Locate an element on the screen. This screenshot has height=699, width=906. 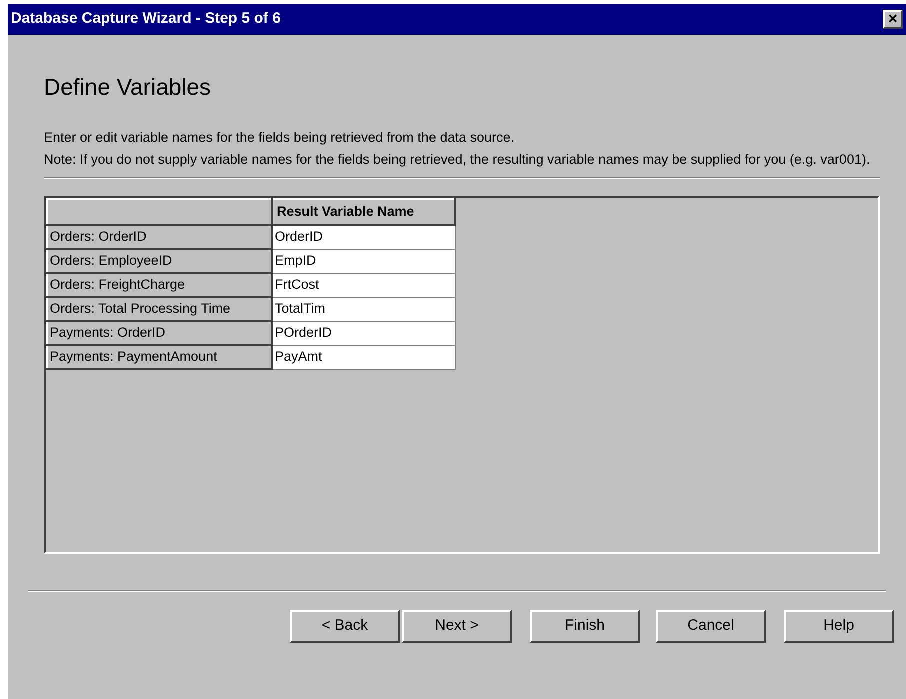
row-header: Orders: Total Processing Time is located at coordinates (159, 309).